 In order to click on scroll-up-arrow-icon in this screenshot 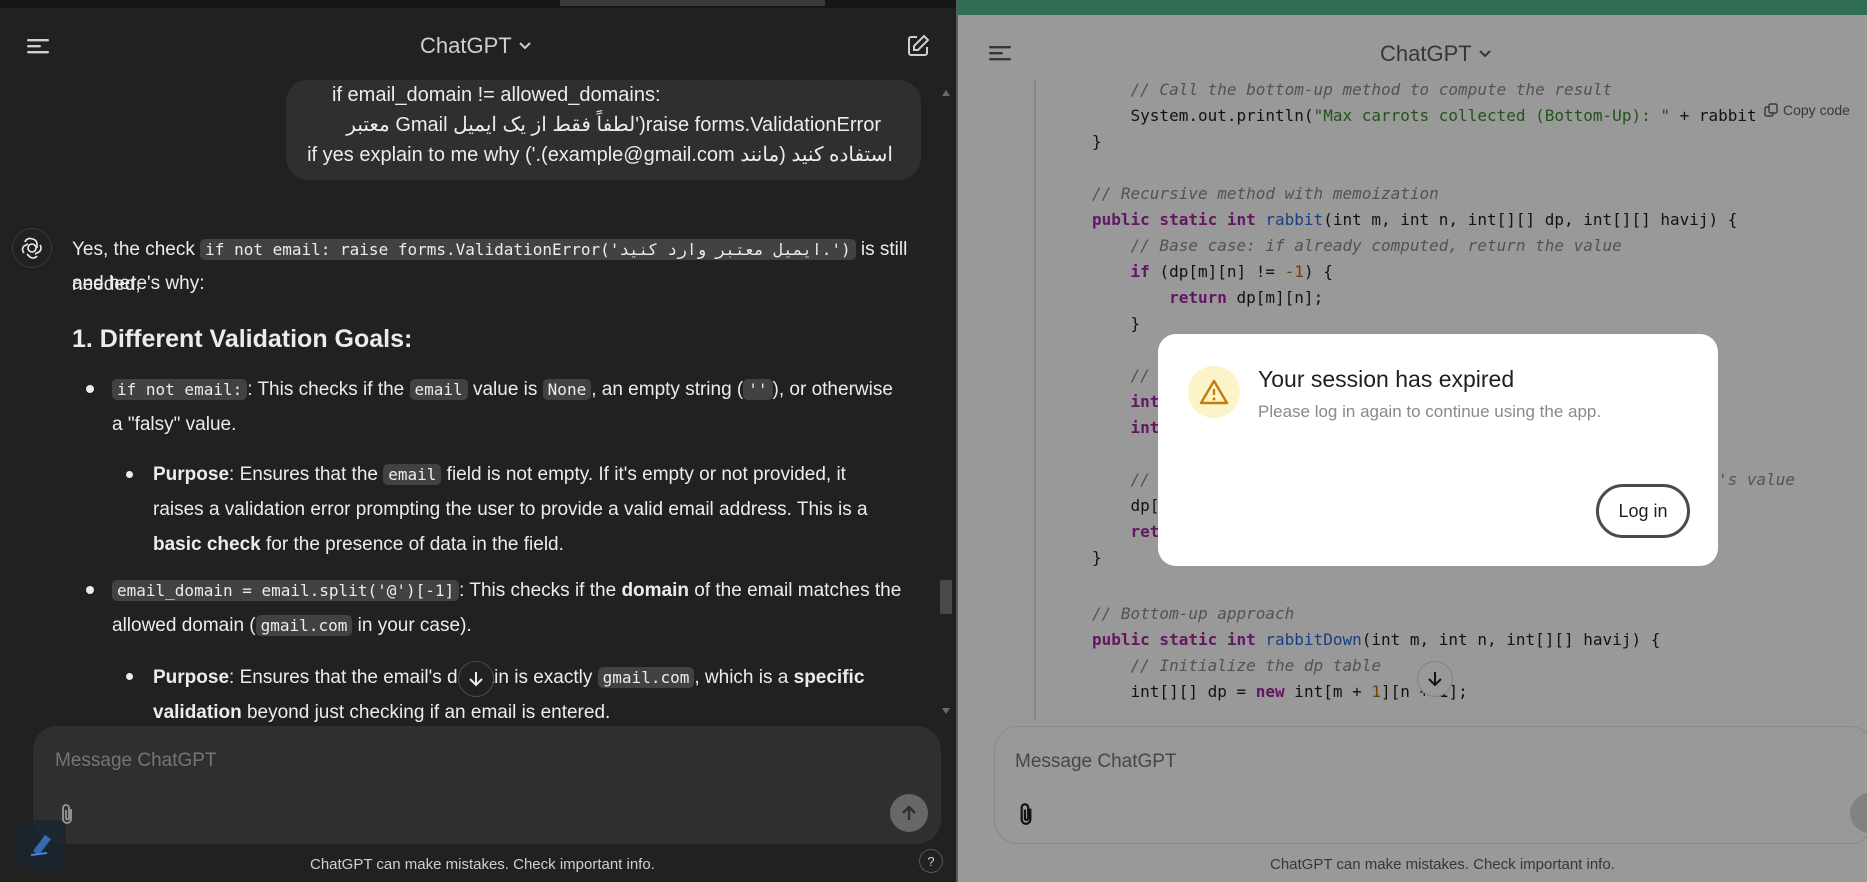, I will do `click(946, 93)`.